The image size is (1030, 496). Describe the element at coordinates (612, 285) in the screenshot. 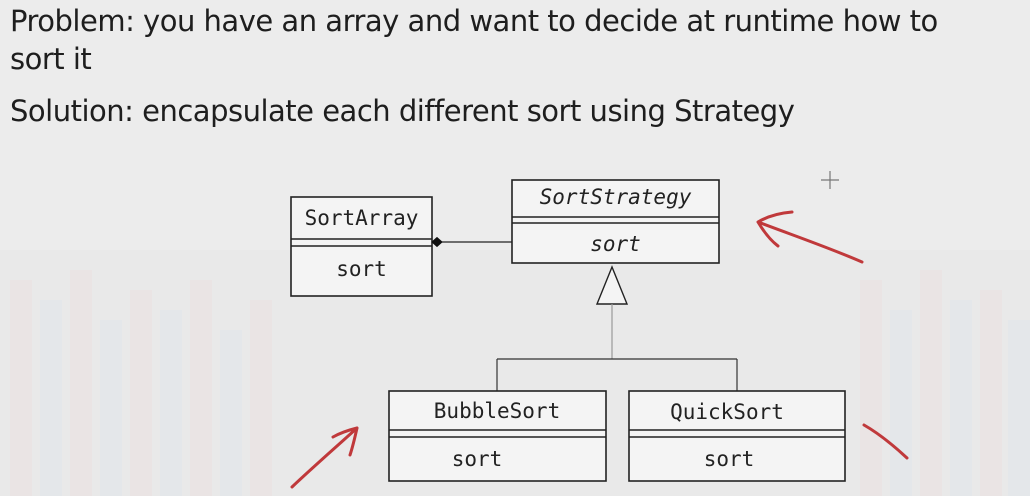

I see `inheritance-triangle` at that location.